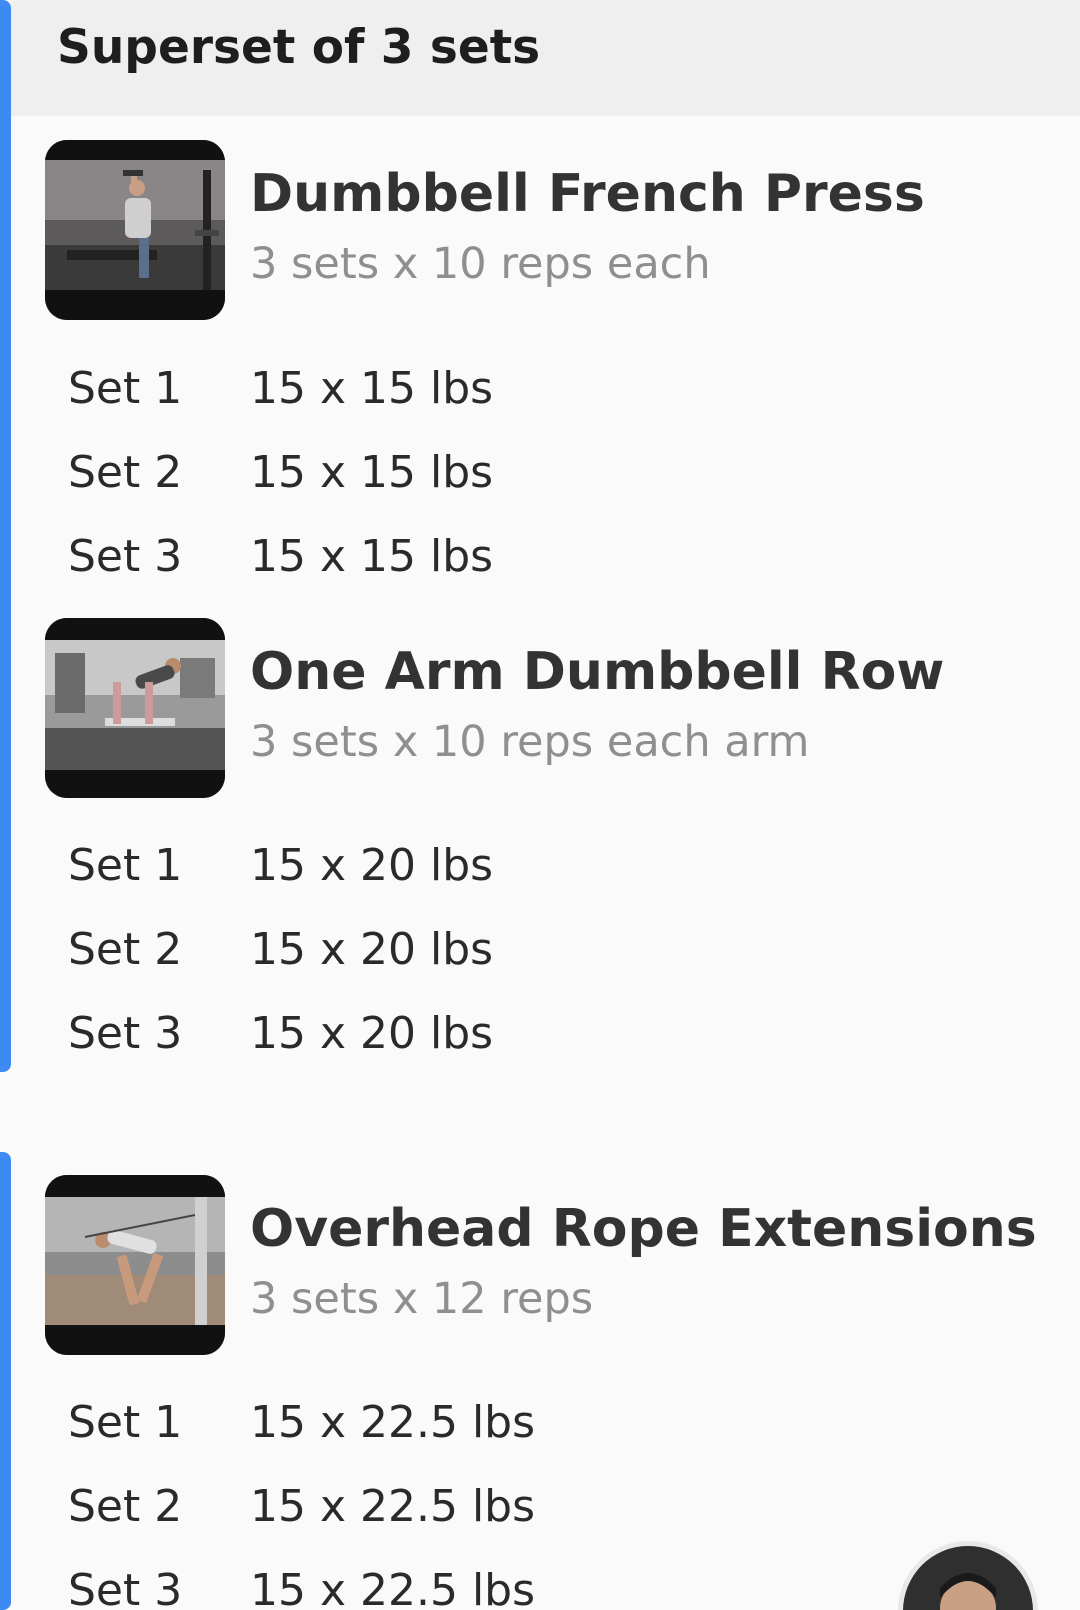 The width and height of the screenshot is (1080, 1610). Describe the element at coordinates (540, 866) in the screenshot. I see `set-row: Set 1 15 x 20 lbs` at that location.